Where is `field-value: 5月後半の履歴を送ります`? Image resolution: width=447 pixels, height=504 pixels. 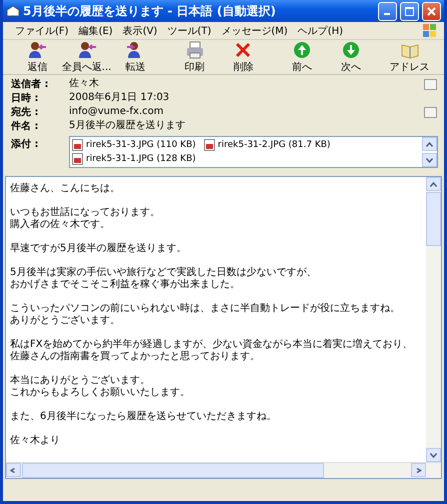 field-value: 5月後半の履歴を送ります is located at coordinates (127, 126).